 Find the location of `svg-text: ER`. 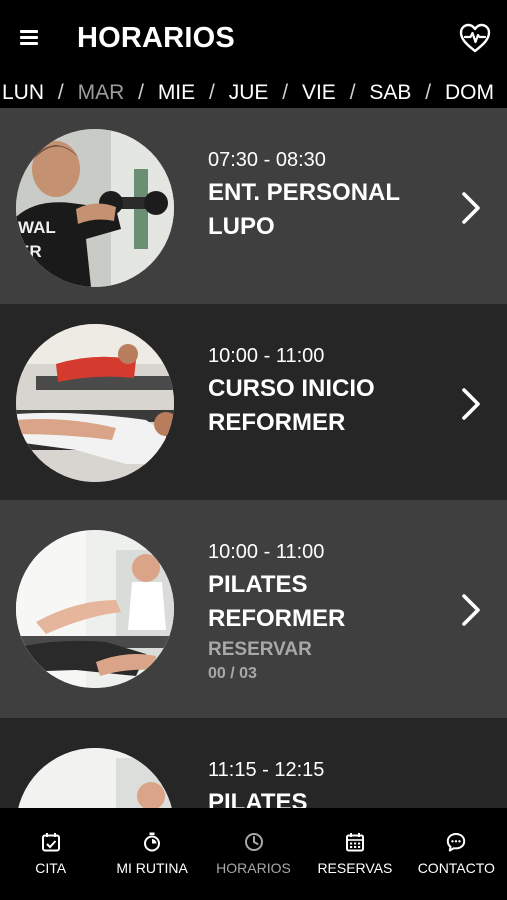

svg-text: ER is located at coordinates (30, 251).